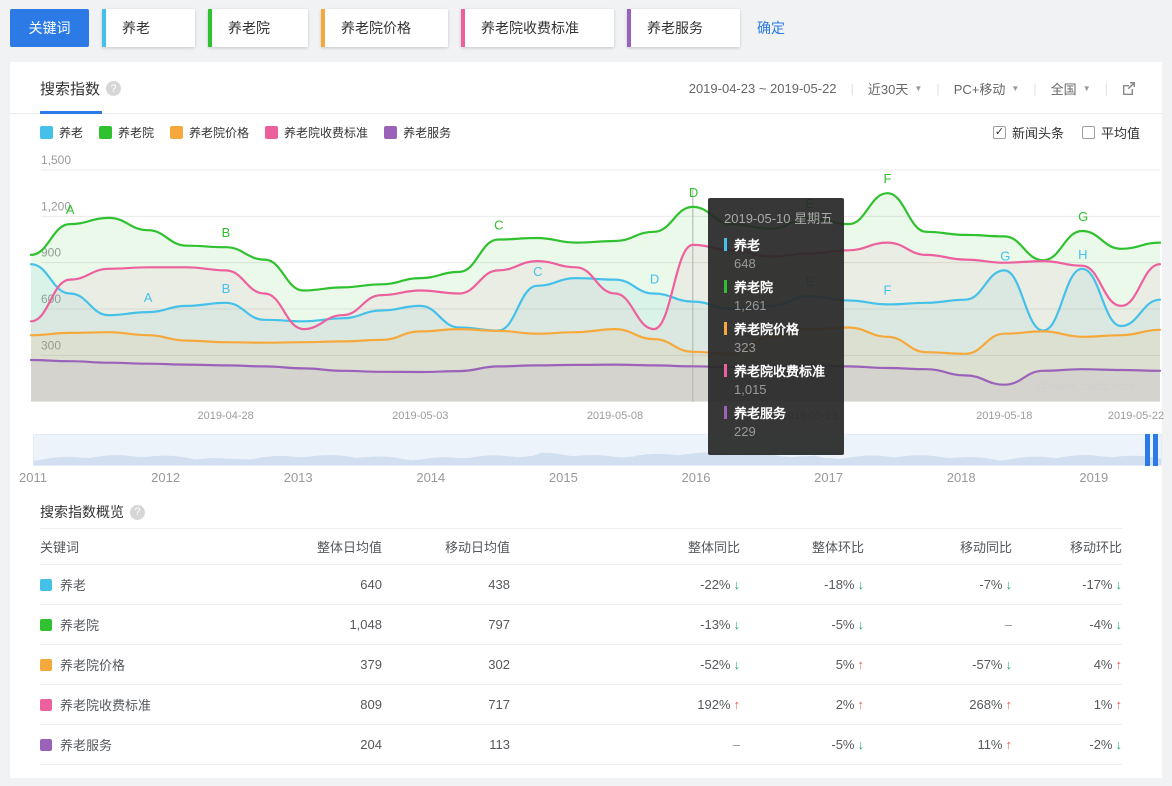 The height and width of the screenshot is (786, 1172). Describe the element at coordinates (166, 546) in the screenshot. I see `table-column-header: 关键词` at that location.